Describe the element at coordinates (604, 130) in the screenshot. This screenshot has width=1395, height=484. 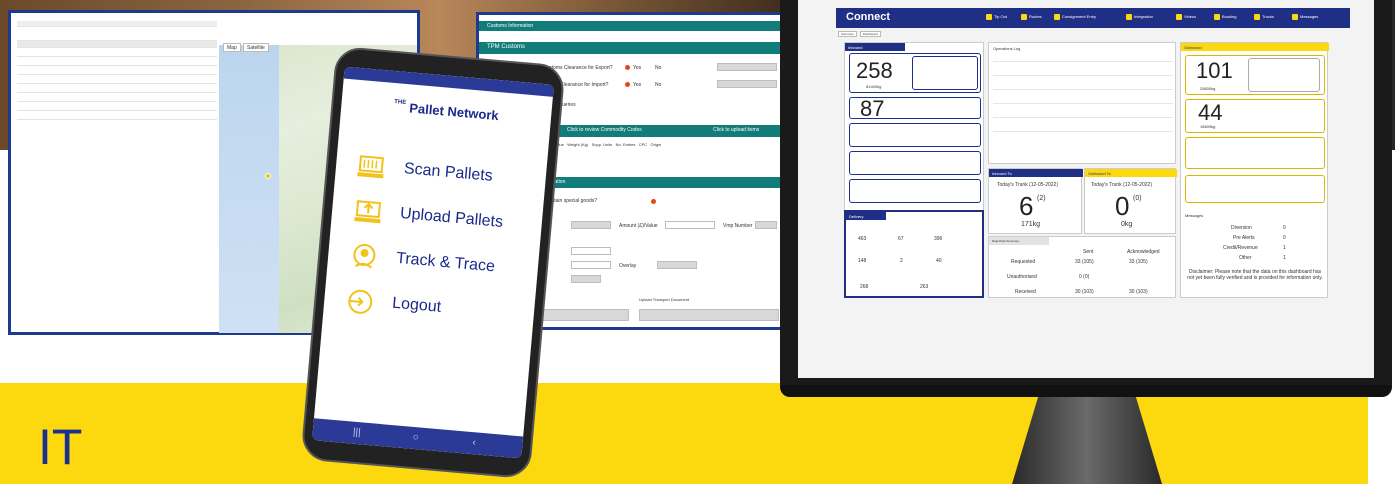
I see `commodity-codes-button: Click to review Commodity Codes` at that location.